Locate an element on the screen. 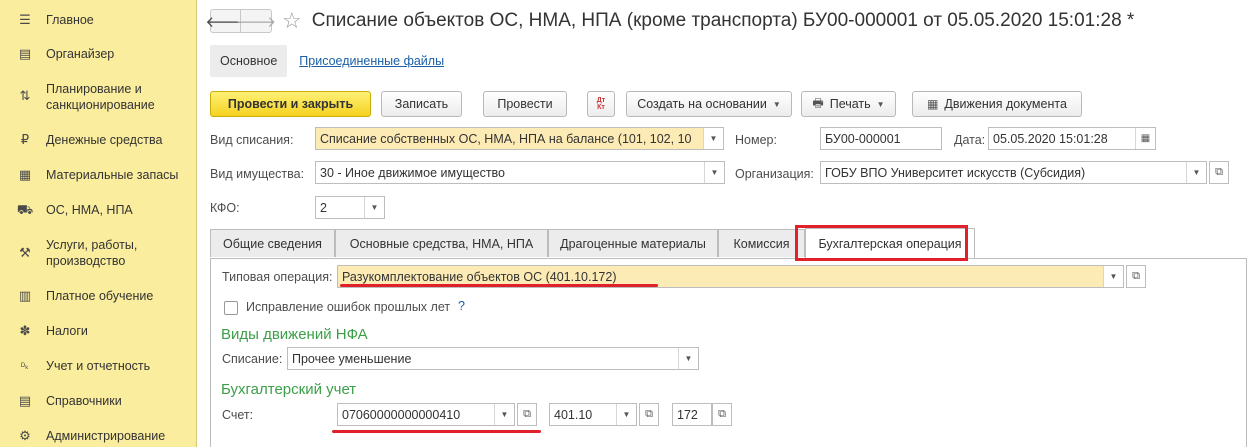 The image size is (1247, 447). form-navigation: Основное Присоединенные файлы is located at coordinates (327, 61).